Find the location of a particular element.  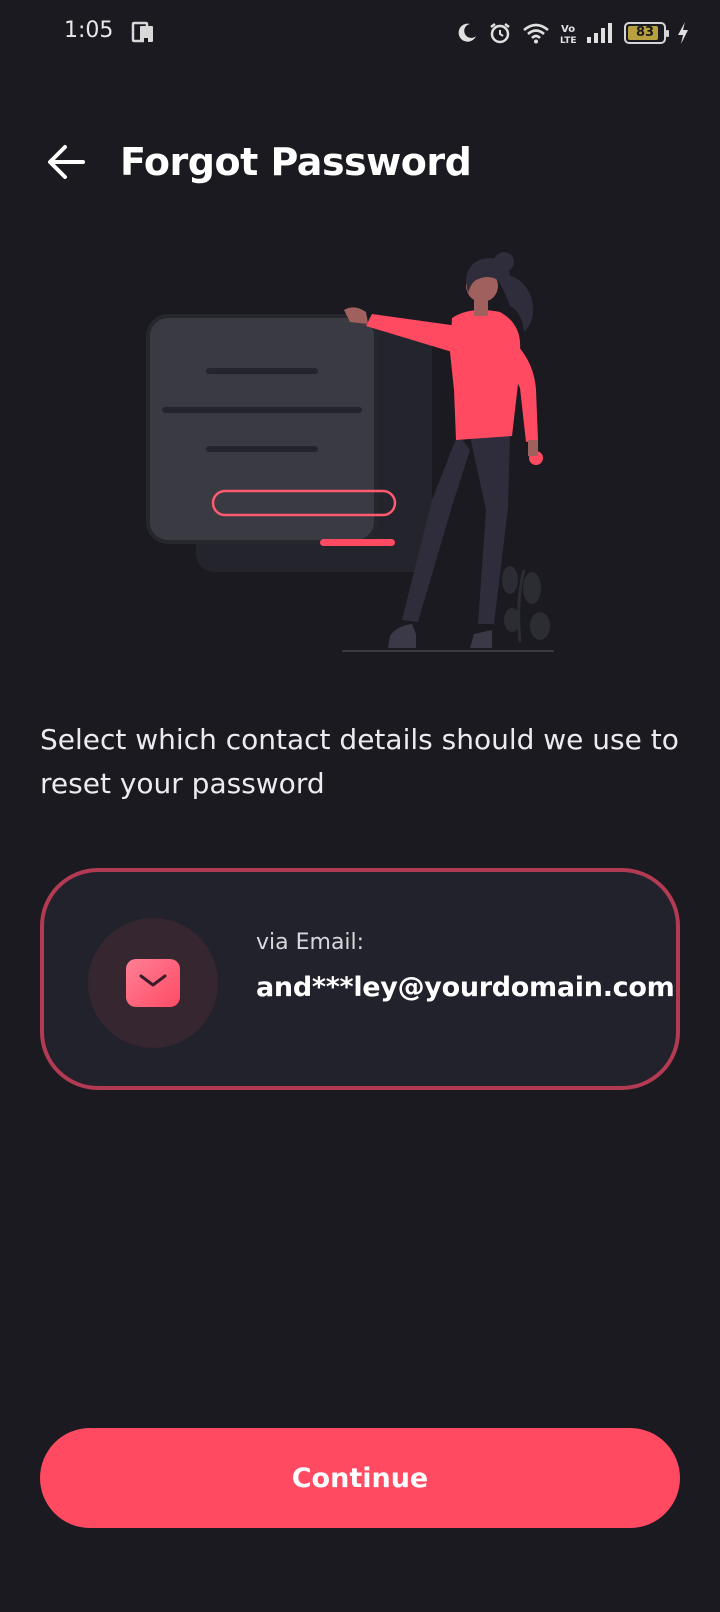

battery-icon: 83 is located at coordinates (646, 33).